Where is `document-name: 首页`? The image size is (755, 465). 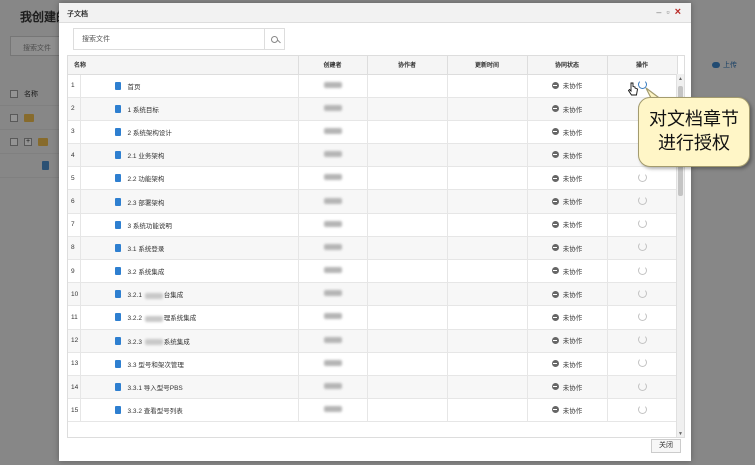
document-name: 首页 is located at coordinates (134, 86).